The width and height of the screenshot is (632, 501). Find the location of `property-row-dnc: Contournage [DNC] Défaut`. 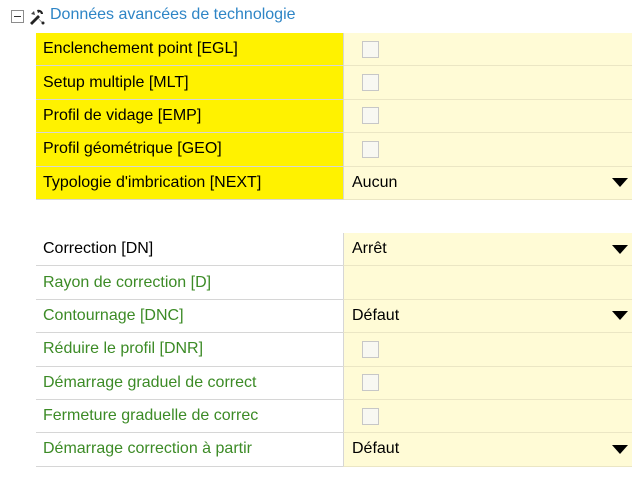

property-row-dnc: Contournage [DNC] Défaut is located at coordinates (316, 316).